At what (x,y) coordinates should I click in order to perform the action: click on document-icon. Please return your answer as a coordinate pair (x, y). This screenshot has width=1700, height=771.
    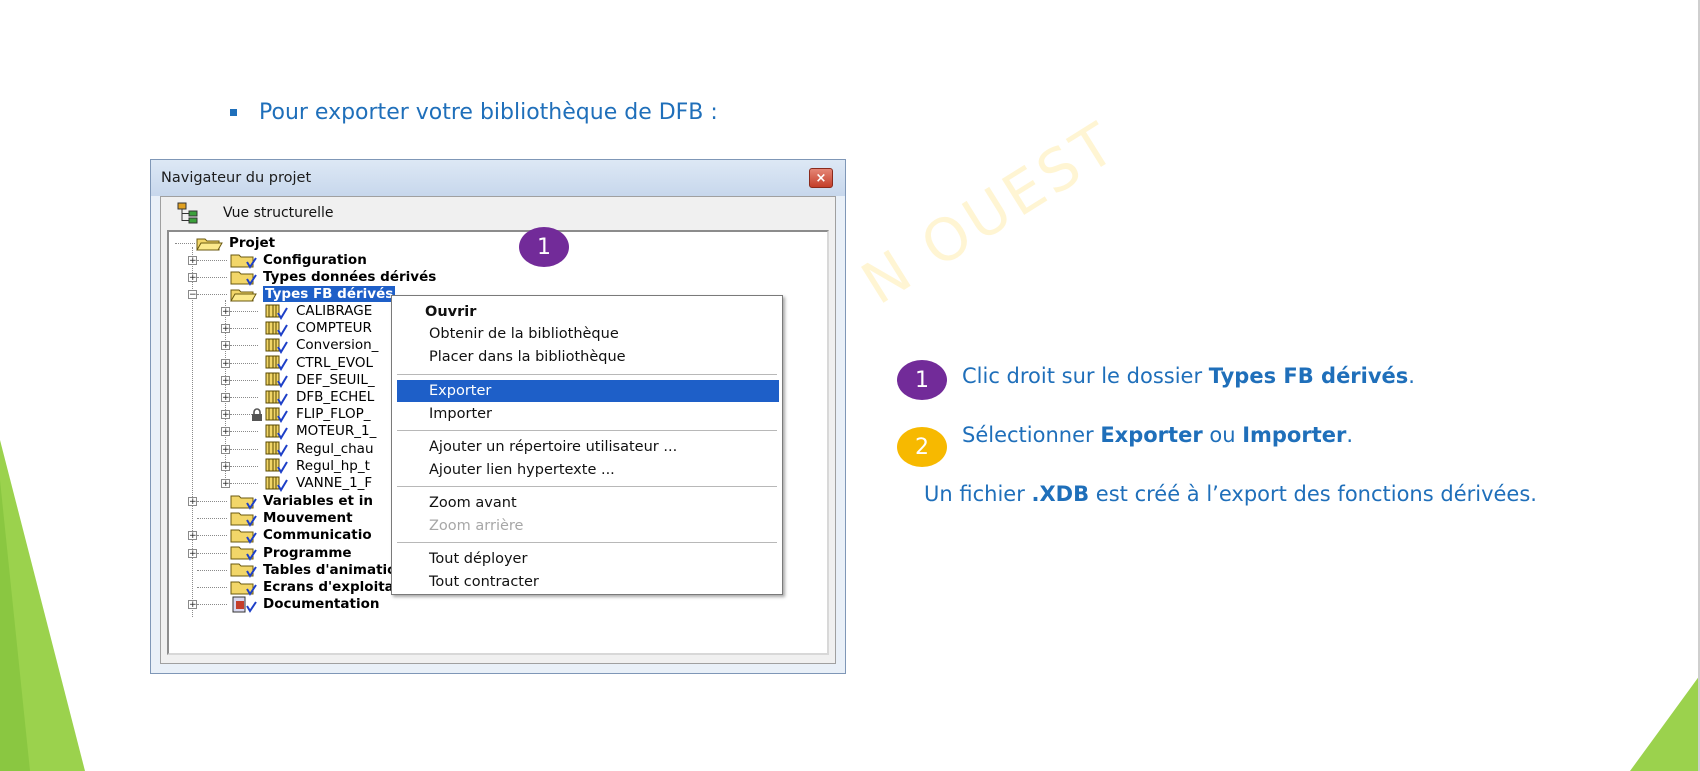
    Looking at the image, I should click on (246, 604).